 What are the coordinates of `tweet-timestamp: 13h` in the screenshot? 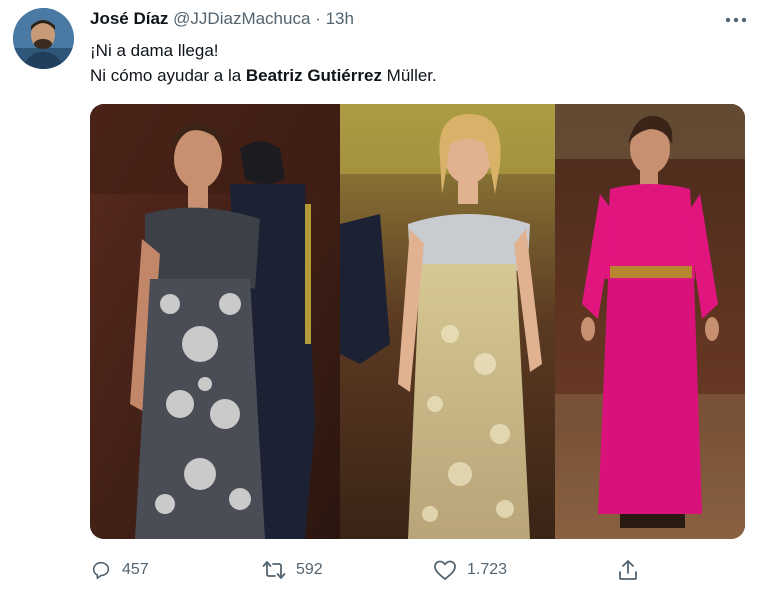 It's located at (340, 18).